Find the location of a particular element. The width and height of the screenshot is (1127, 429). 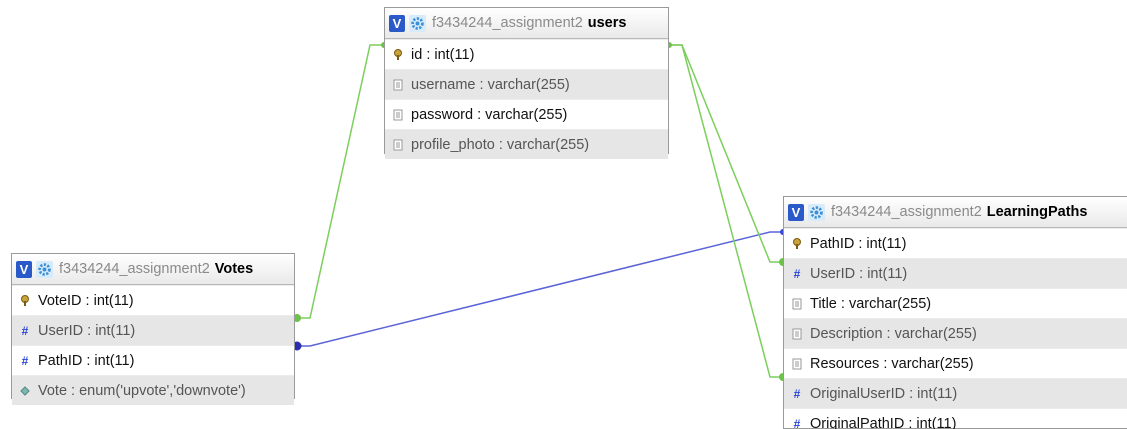

table-header: V f3434244_assignment2 LearningPaths is located at coordinates (955, 212).